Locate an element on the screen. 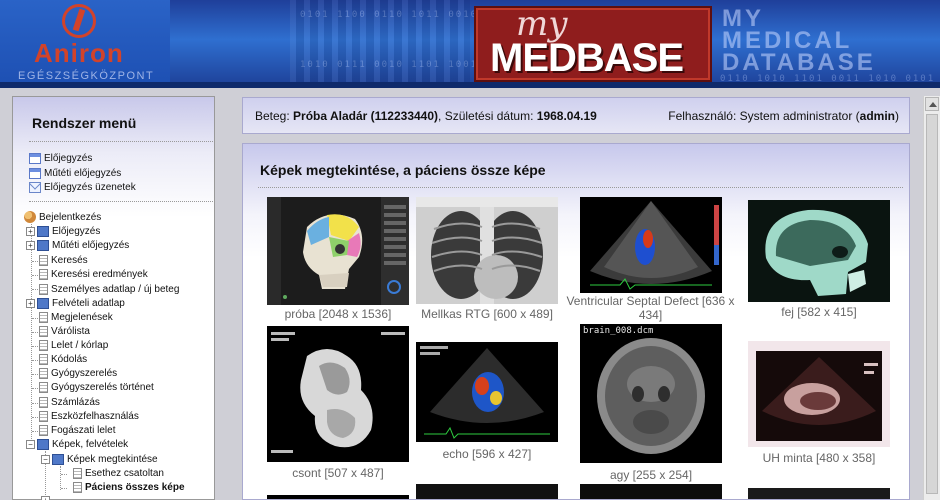 The width and height of the screenshot is (940, 500). tree-item-keresesi-eredmenyek: Keresési eredmények is located at coordinates (93, 274).